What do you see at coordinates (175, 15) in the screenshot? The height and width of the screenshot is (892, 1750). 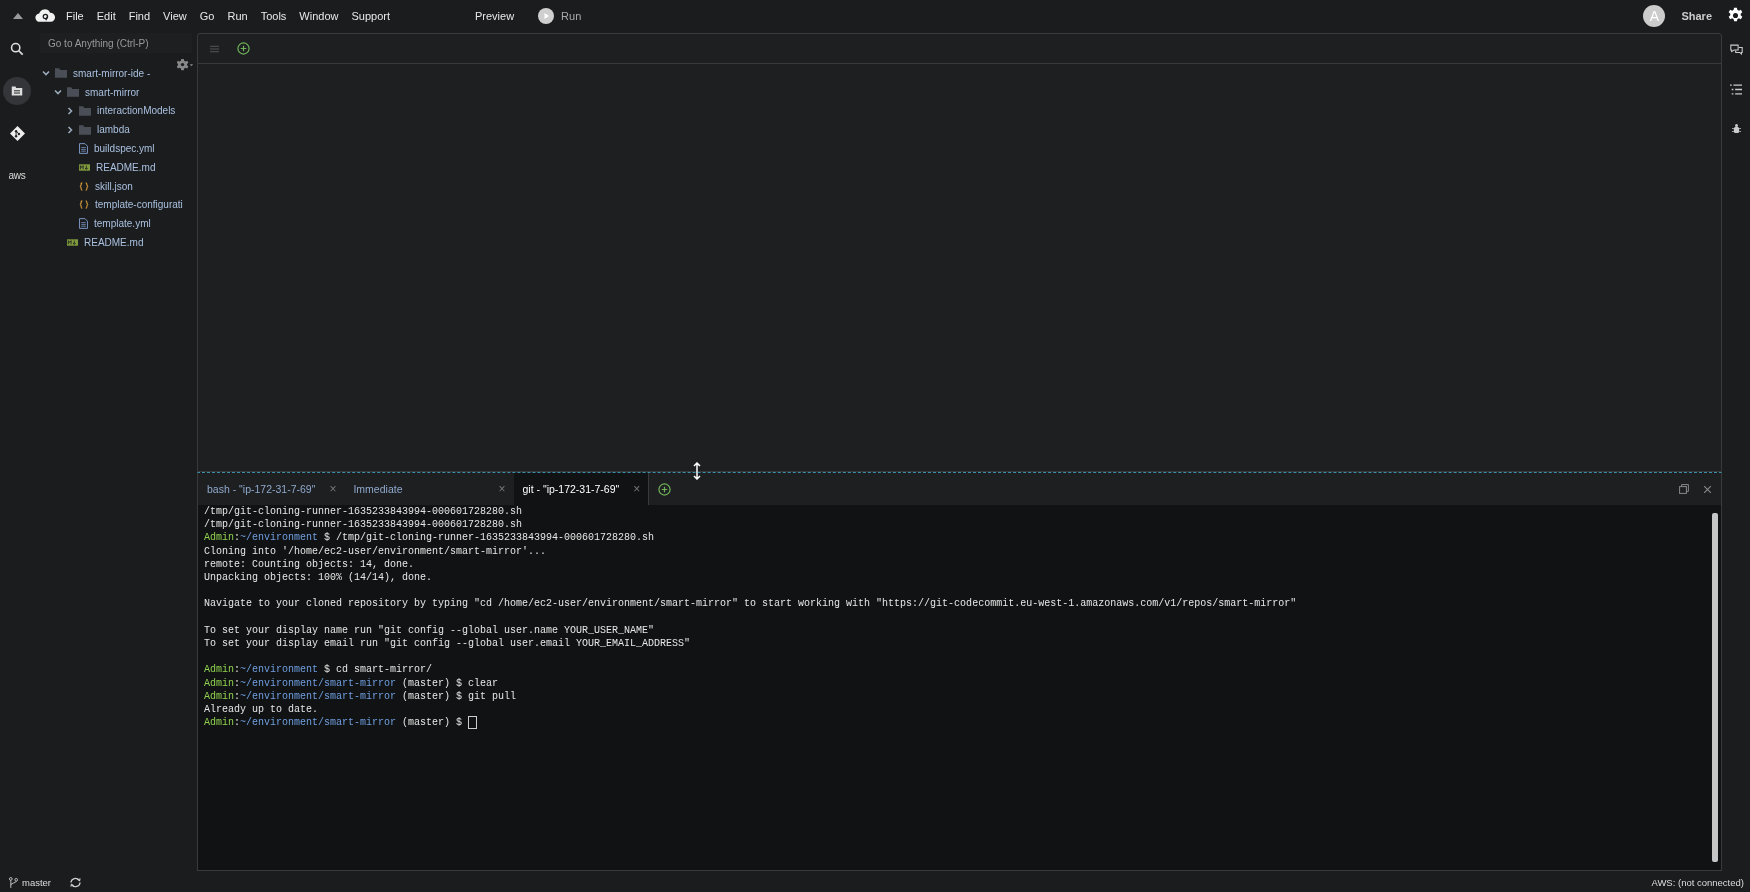 I see `menu-item: View` at bounding box center [175, 15].